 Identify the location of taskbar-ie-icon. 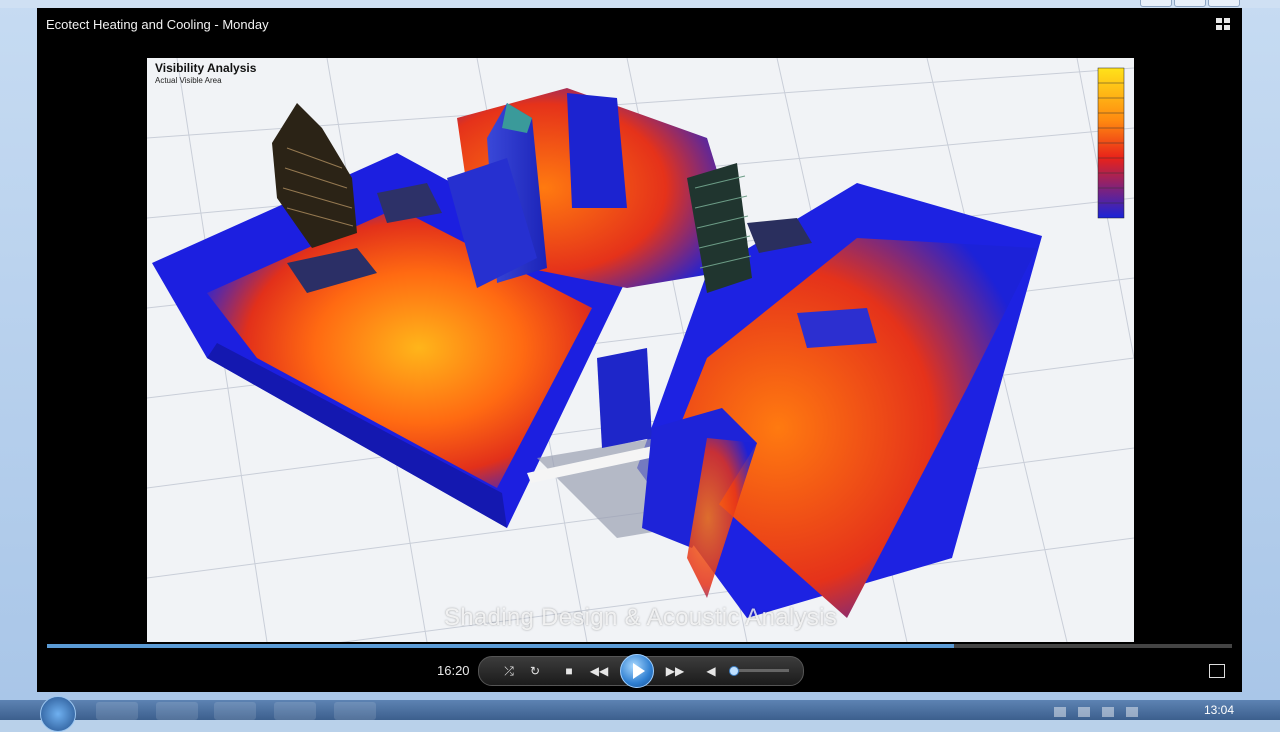
(117, 711).